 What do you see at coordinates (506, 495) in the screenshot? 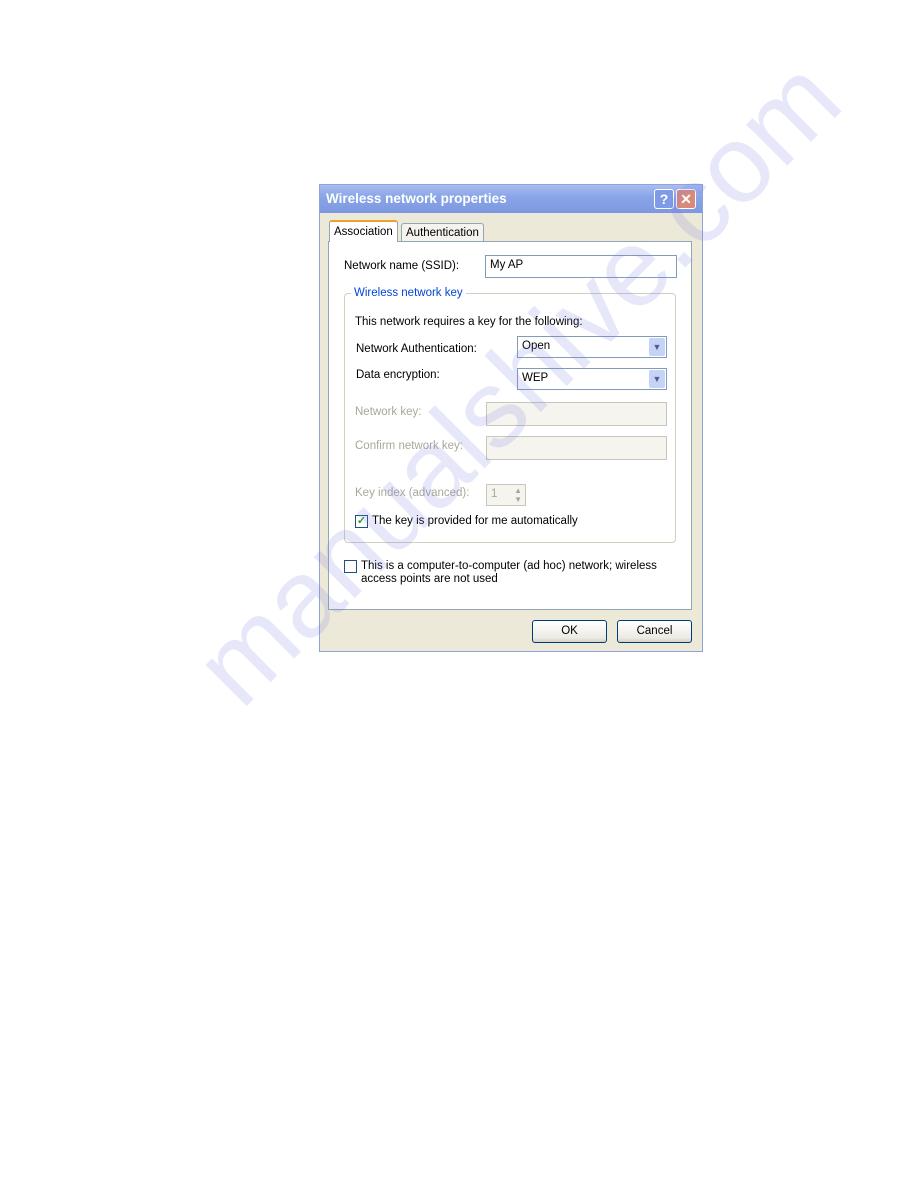
I see `key-index-stepper: 1 ▲ ▼` at bounding box center [506, 495].